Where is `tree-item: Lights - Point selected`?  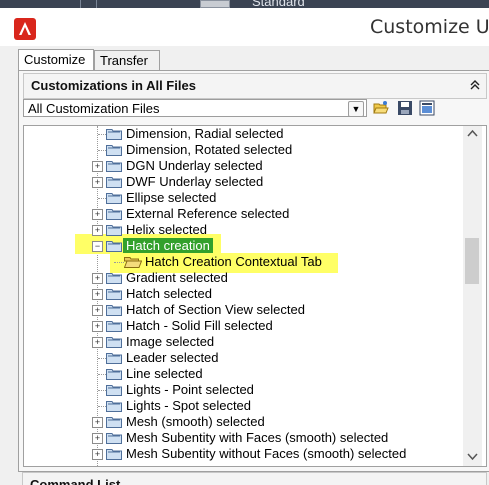 tree-item: Lights - Point selected is located at coordinates (277, 390).